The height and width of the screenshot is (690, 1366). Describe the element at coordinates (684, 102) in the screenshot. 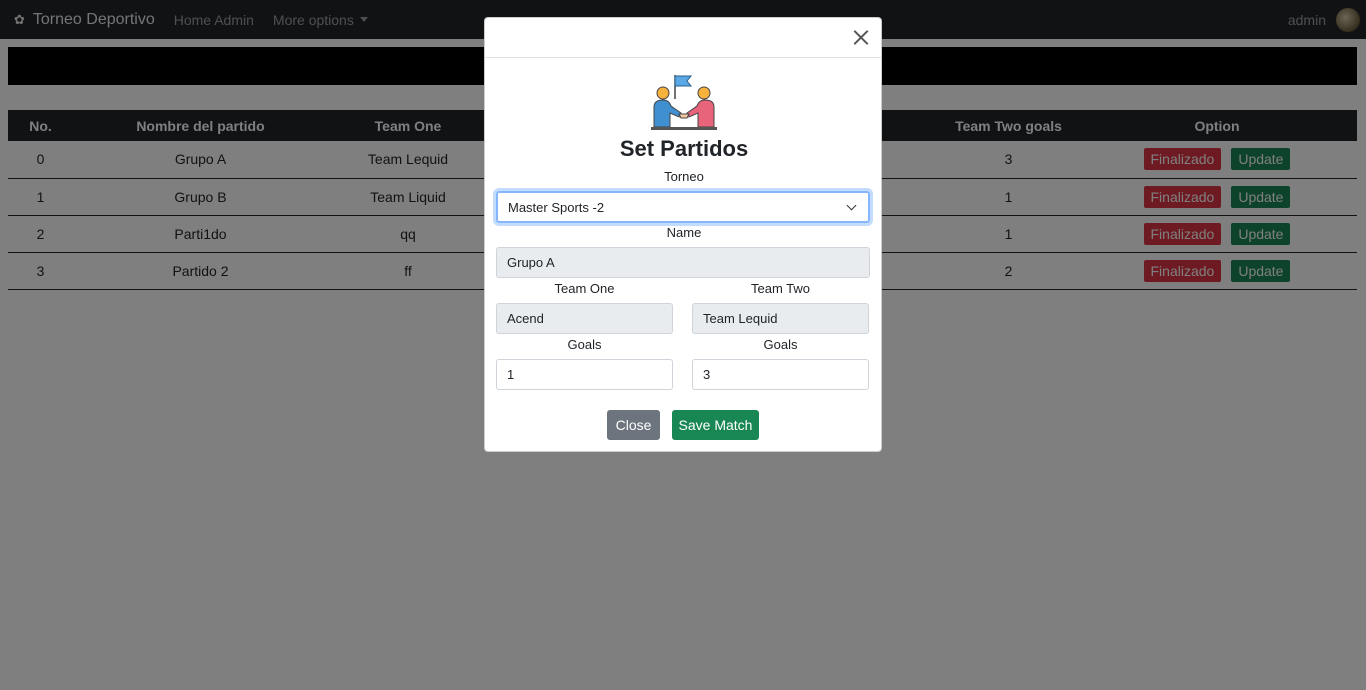

I see `handshake-flag-icon` at that location.